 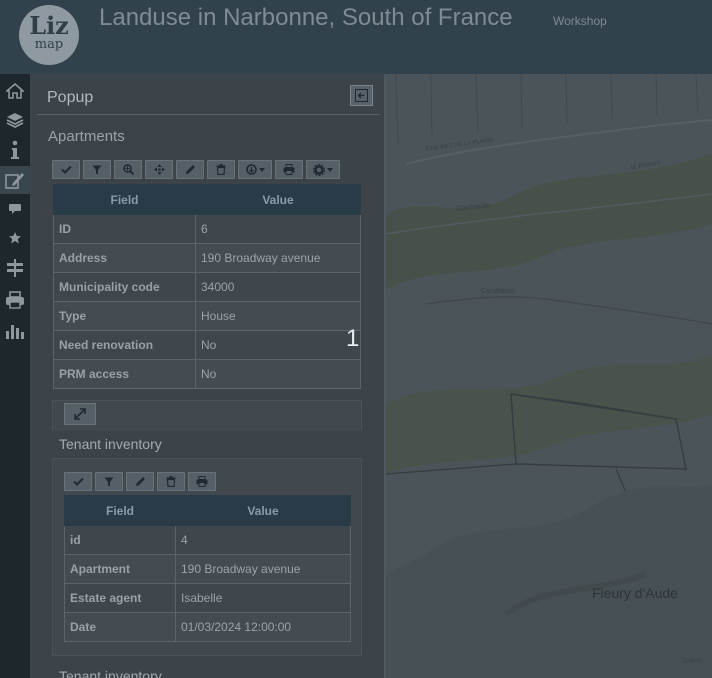 I want to click on collapse-panel-button, so click(x=361, y=95).